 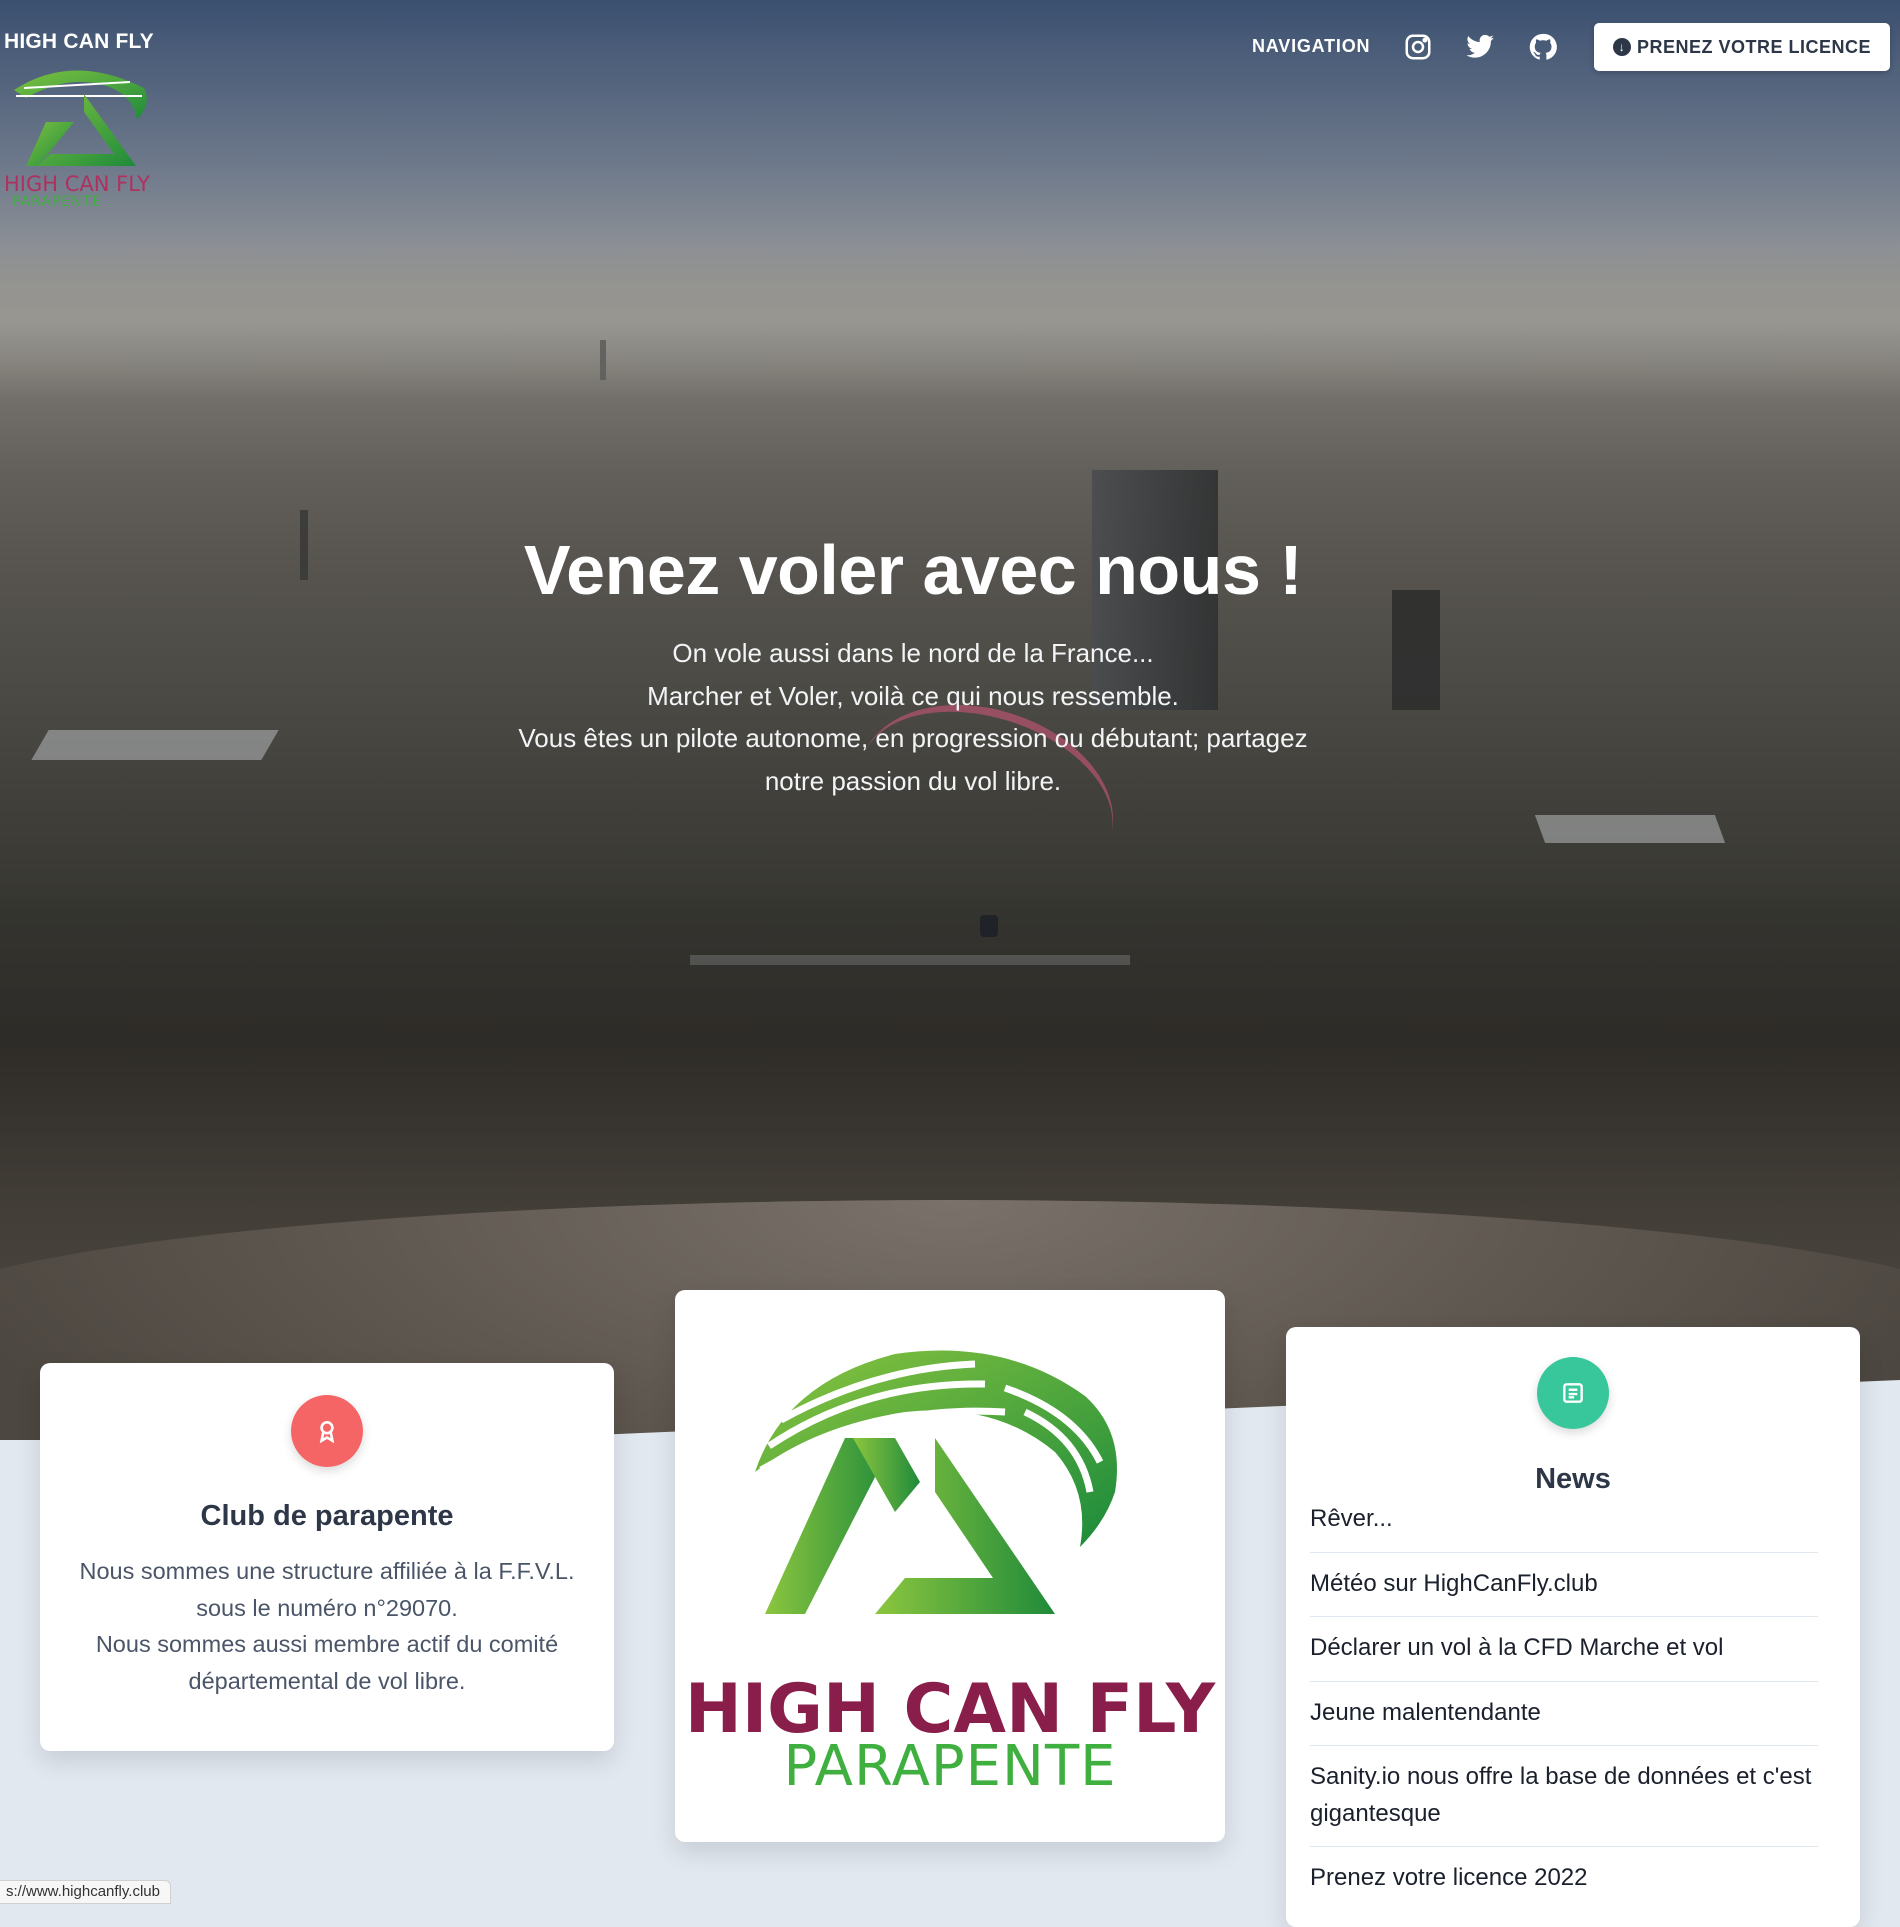 I want to click on hero-title: Venez voler avec nous !, so click(x=913, y=570).